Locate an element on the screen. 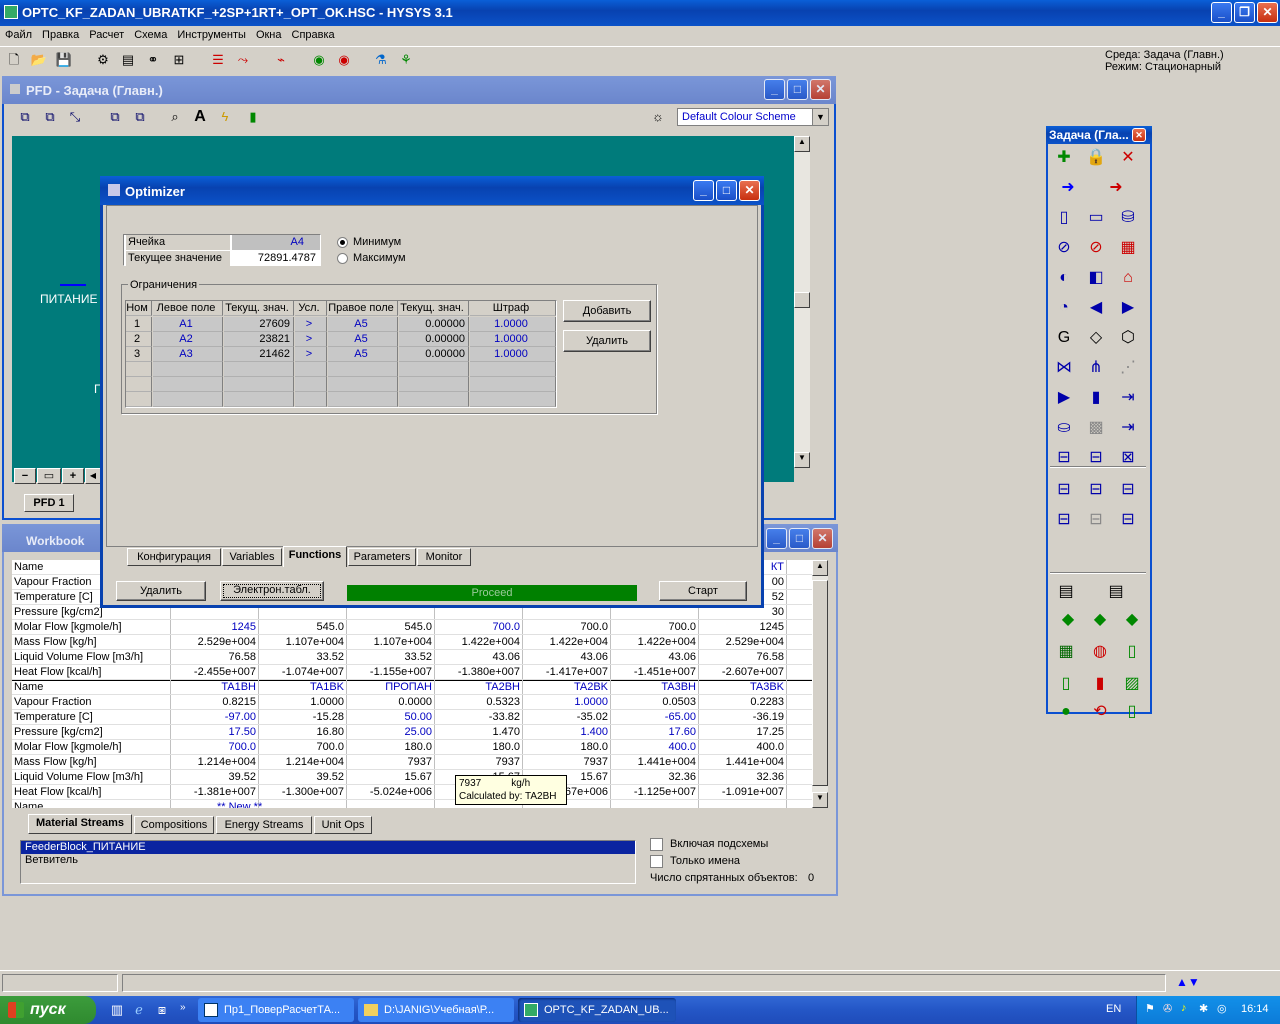 Image resolution: width=1280 pixels, height=1024 pixels. subflowsheet-icon: ▤ is located at coordinates (1066, 592).